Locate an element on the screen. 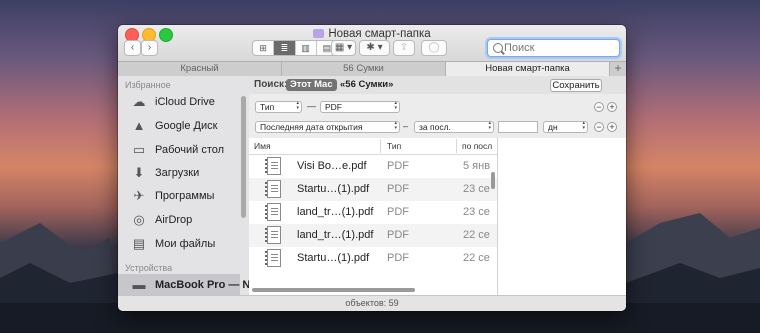 Image resolution: width=760 pixels, height=333 pixels. file-list-vertical-scrollbar is located at coordinates (493, 180).